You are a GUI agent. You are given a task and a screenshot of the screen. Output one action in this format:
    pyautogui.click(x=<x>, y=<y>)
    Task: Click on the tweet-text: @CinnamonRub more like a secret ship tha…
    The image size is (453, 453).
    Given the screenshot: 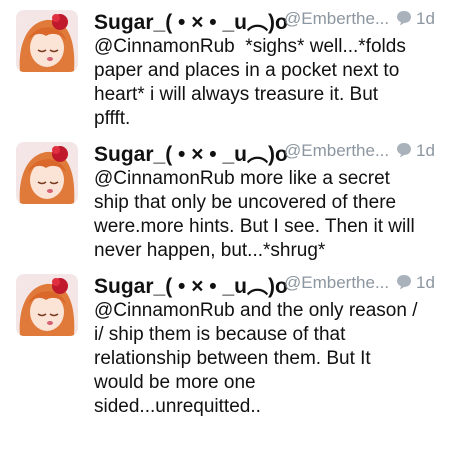 What is the action you would take?
    pyautogui.click(x=254, y=214)
    